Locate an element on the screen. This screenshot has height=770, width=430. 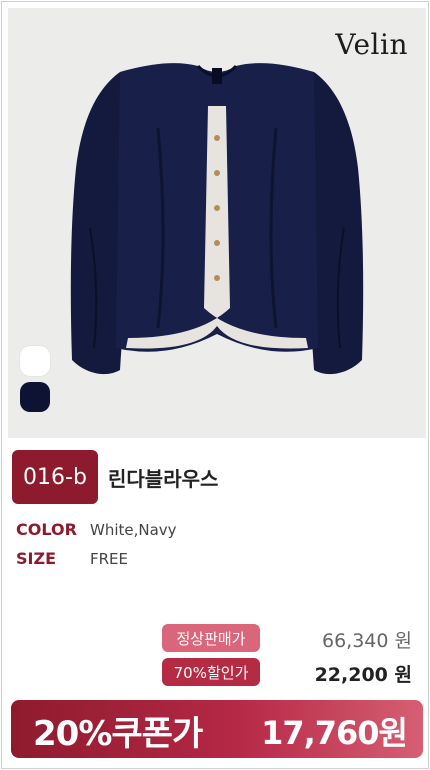
product-code-badge: 016-b is located at coordinates (55, 477).